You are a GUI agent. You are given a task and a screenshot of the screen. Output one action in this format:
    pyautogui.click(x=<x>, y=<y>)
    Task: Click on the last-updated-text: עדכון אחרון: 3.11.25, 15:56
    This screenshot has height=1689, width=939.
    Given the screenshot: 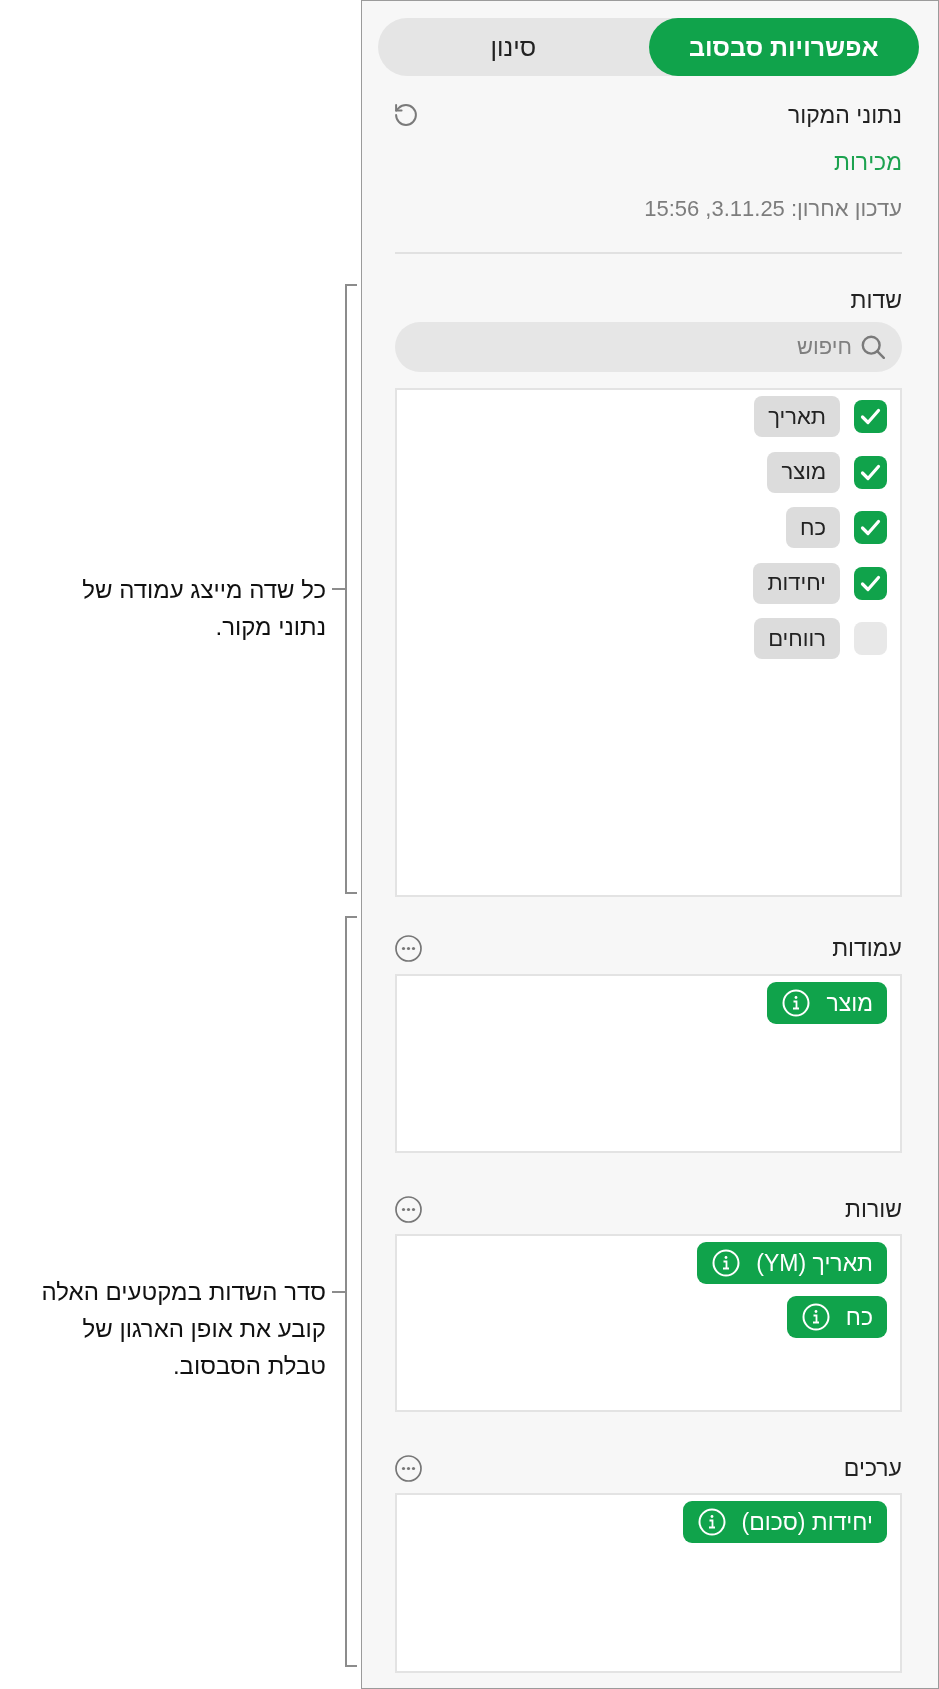 What is the action you would take?
    pyautogui.click(x=772, y=209)
    